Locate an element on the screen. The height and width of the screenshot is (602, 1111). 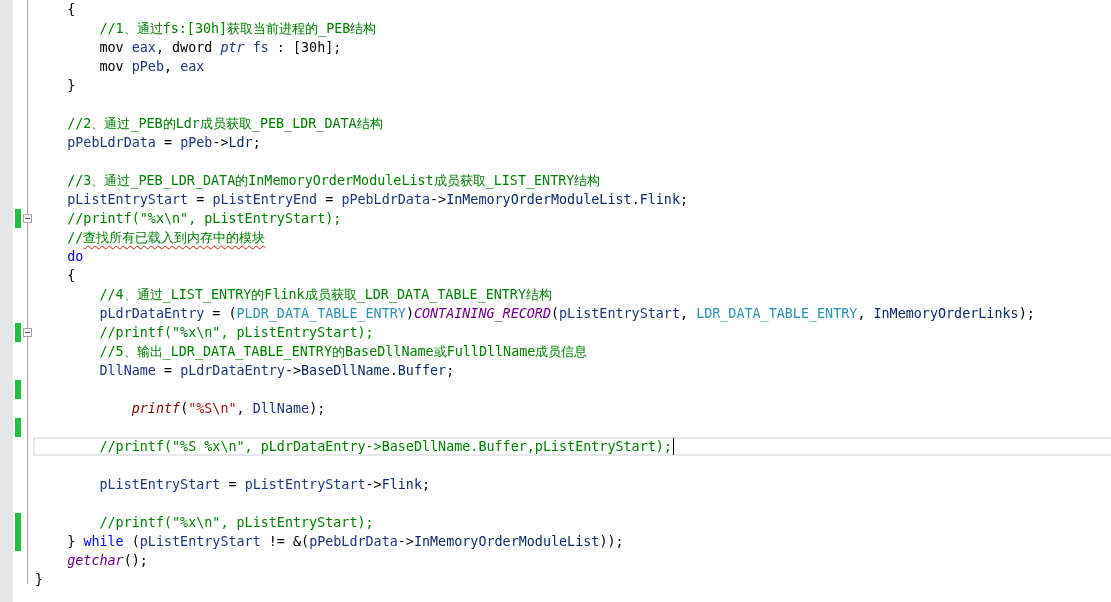
code-line: mov eax, dword ptr fs : [30h]; is located at coordinates (220, 48).